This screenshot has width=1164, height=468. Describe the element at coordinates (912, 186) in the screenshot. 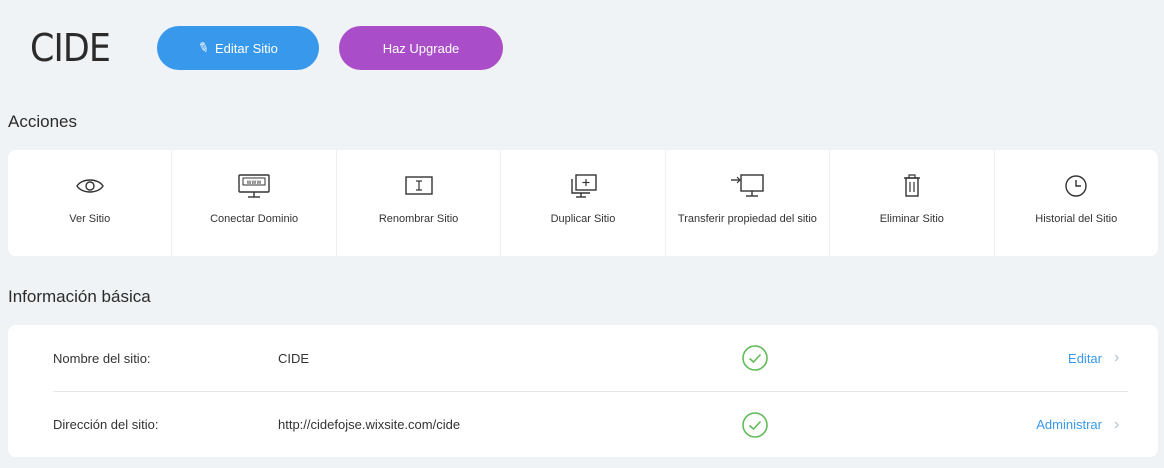

I see `trash-icon` at that location.